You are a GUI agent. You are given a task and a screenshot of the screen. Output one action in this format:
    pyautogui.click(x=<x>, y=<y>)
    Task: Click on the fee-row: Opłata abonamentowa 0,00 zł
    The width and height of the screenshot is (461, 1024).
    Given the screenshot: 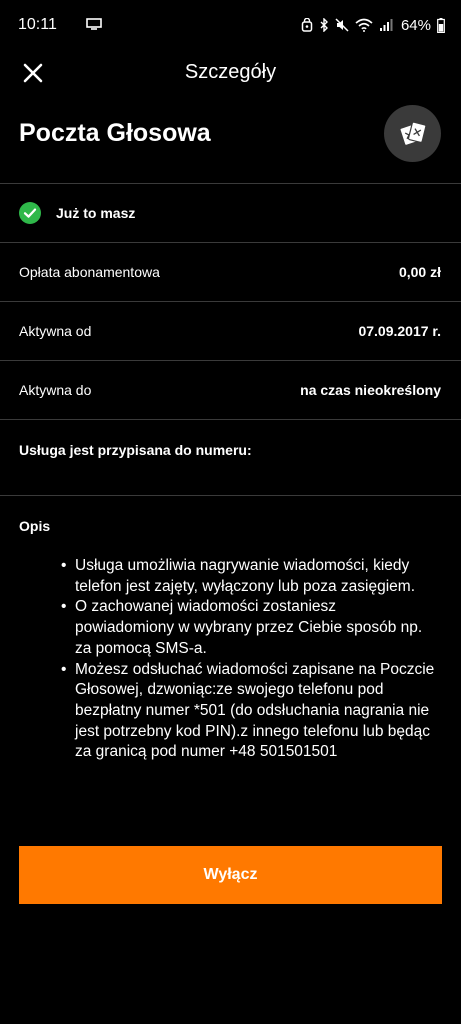 What is the action you would take?
    pyautogui.click(x=230, y=272)
    